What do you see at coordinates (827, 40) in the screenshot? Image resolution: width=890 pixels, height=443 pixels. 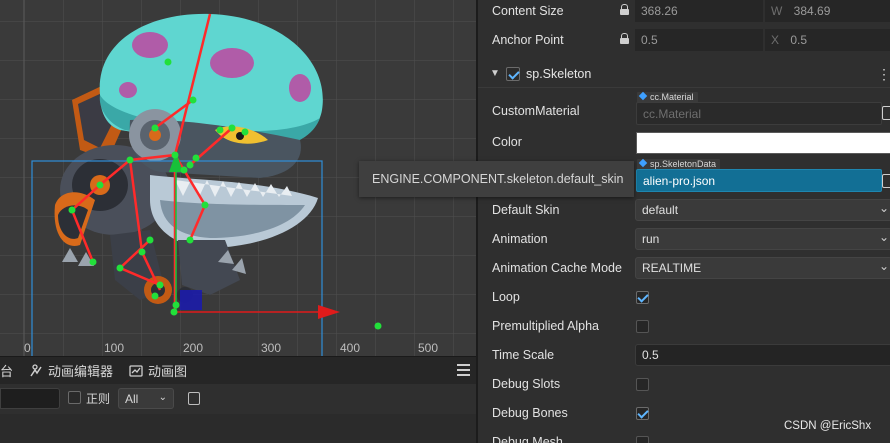 I see `anchor-y-field: X 0.5` at bounding box center [827, 40].